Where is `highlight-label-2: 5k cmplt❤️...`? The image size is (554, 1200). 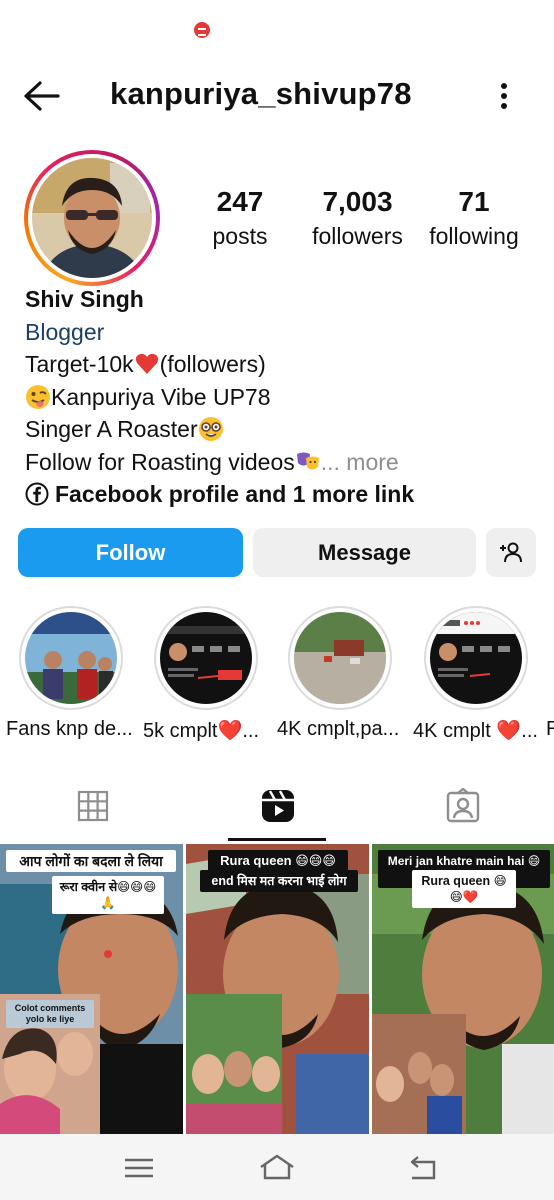 highlight-label-2: 5k cmplt❤️... is located at coordinates (201, 731).